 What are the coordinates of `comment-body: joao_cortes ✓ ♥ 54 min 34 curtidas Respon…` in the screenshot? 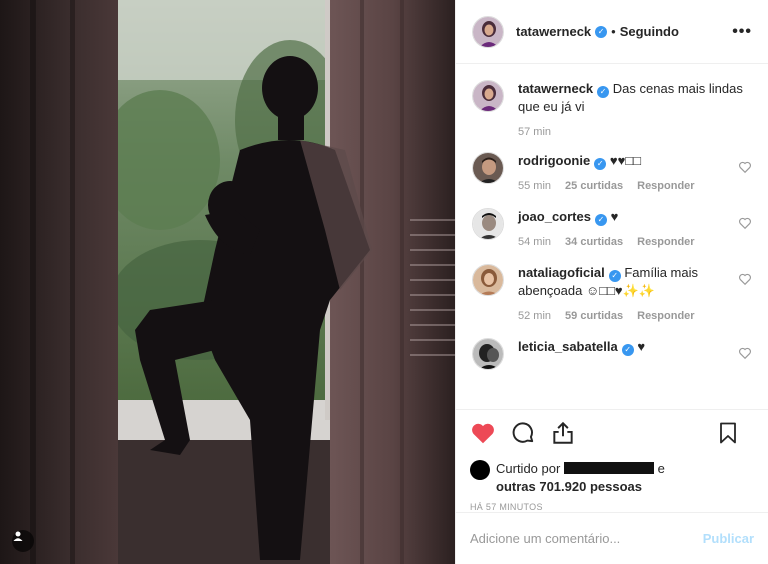 It's located at (635, 228).